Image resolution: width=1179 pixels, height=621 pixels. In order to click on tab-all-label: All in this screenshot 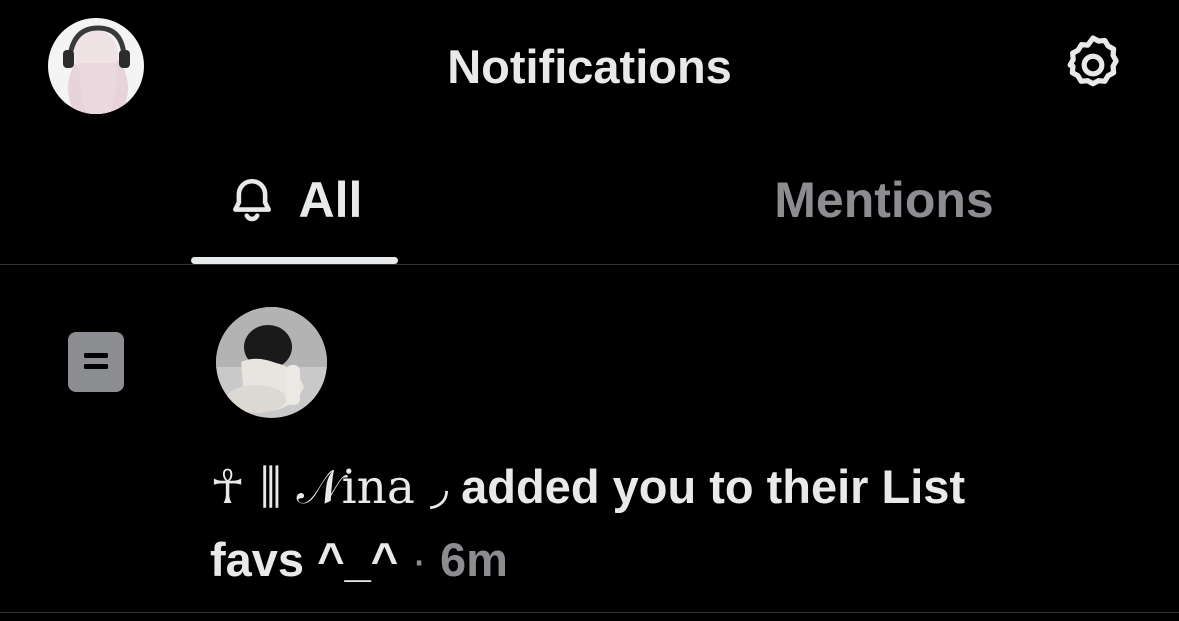, I will do `click(330, 199)`.